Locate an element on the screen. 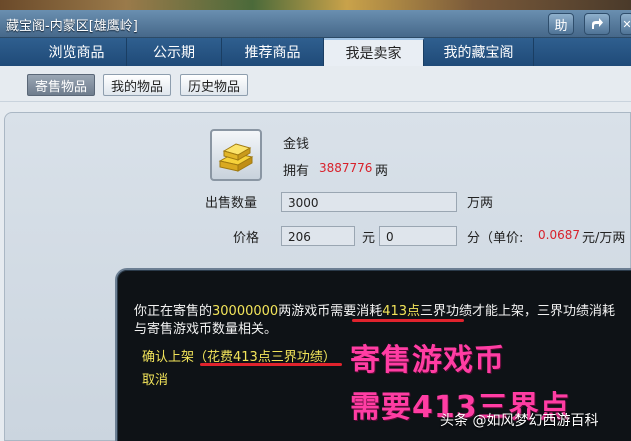 This screenshot has width=631, height=441. yuan-unit: 元 is located at coordinates (369, 238).